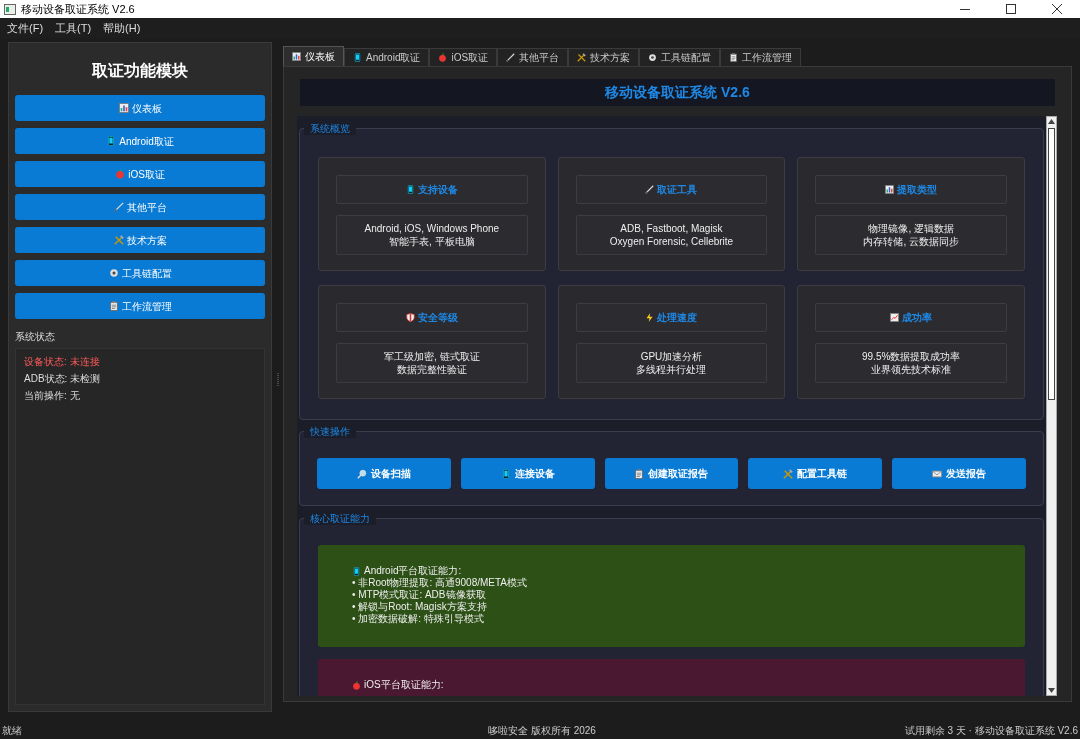 Image resolution: width=1080 pixels, height=739 pixels. I want to click on menu-item: 文件(F), so click(25, 28).